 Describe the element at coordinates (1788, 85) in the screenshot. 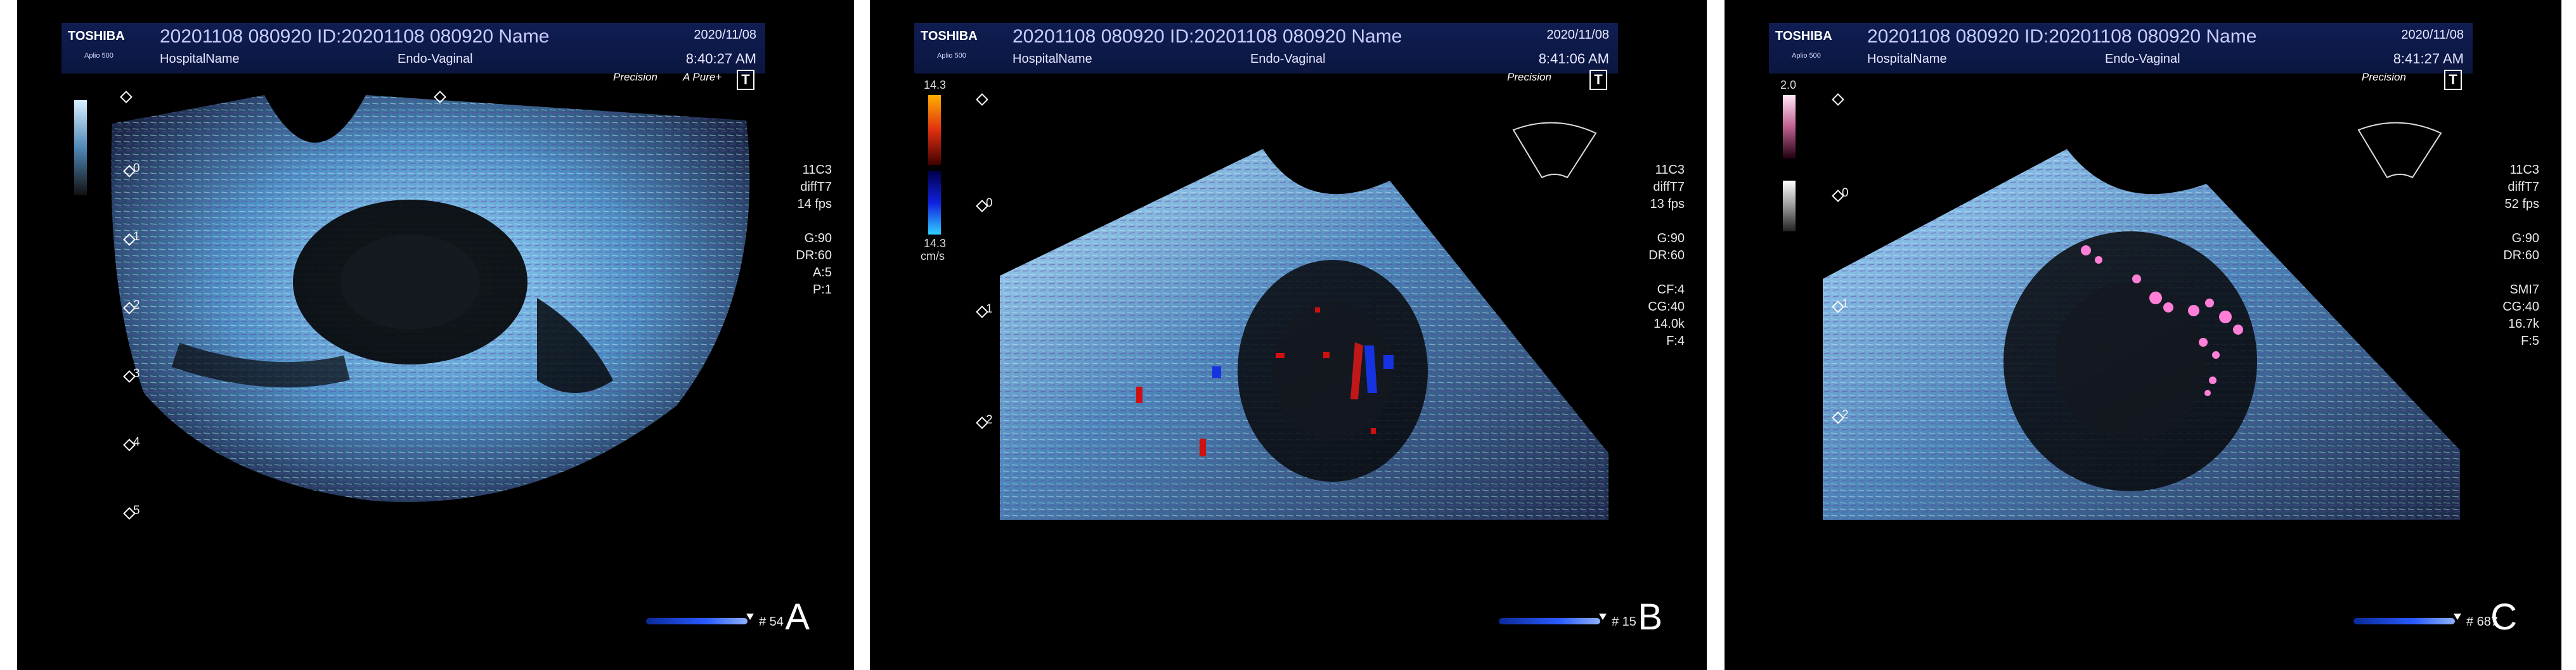

I see `smi-scale-top: 2.0` at that location.